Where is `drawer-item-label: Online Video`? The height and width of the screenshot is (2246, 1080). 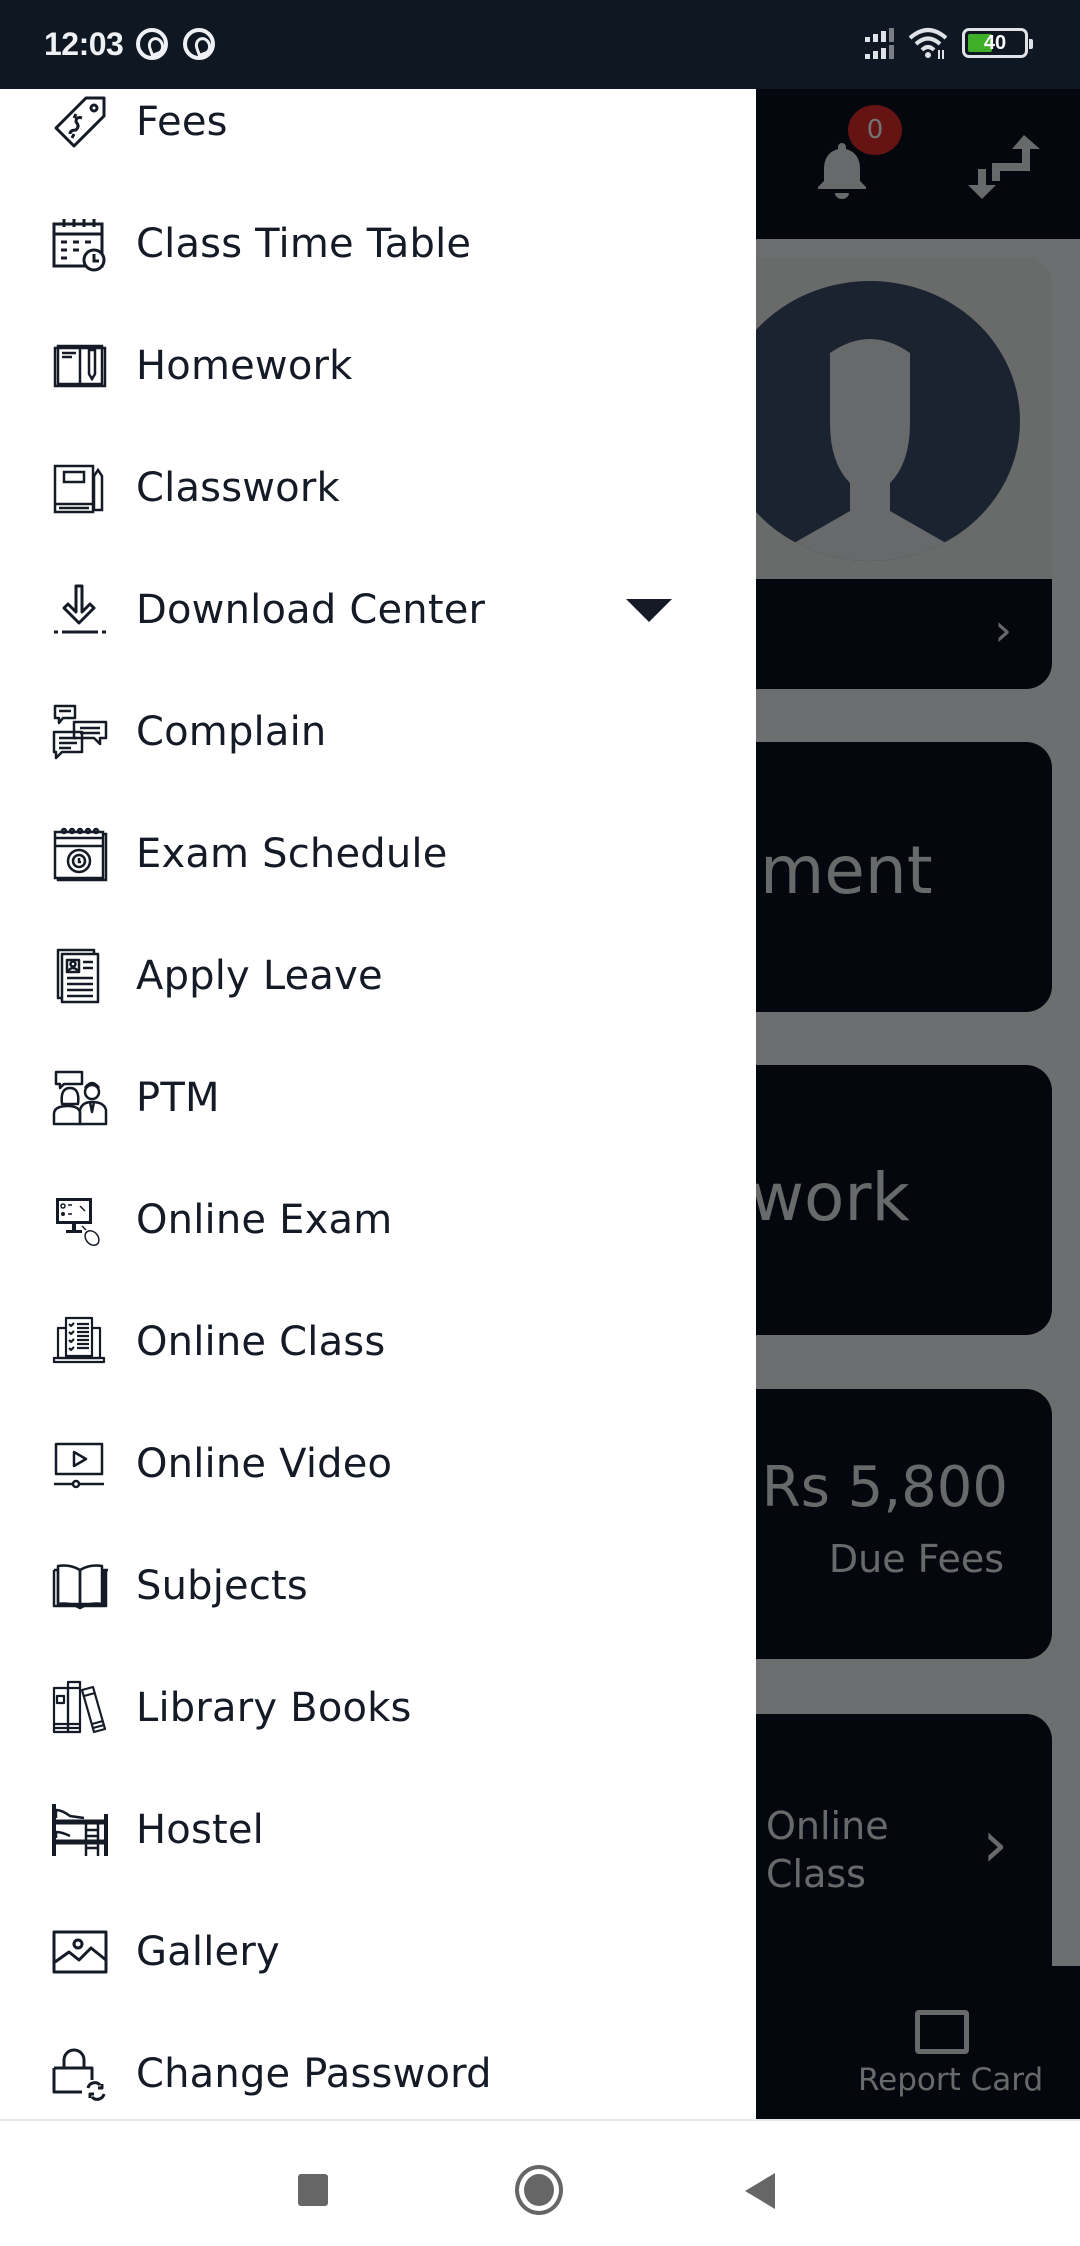
drawer-item-label: Online Video is located at coordinates (264, 1464).